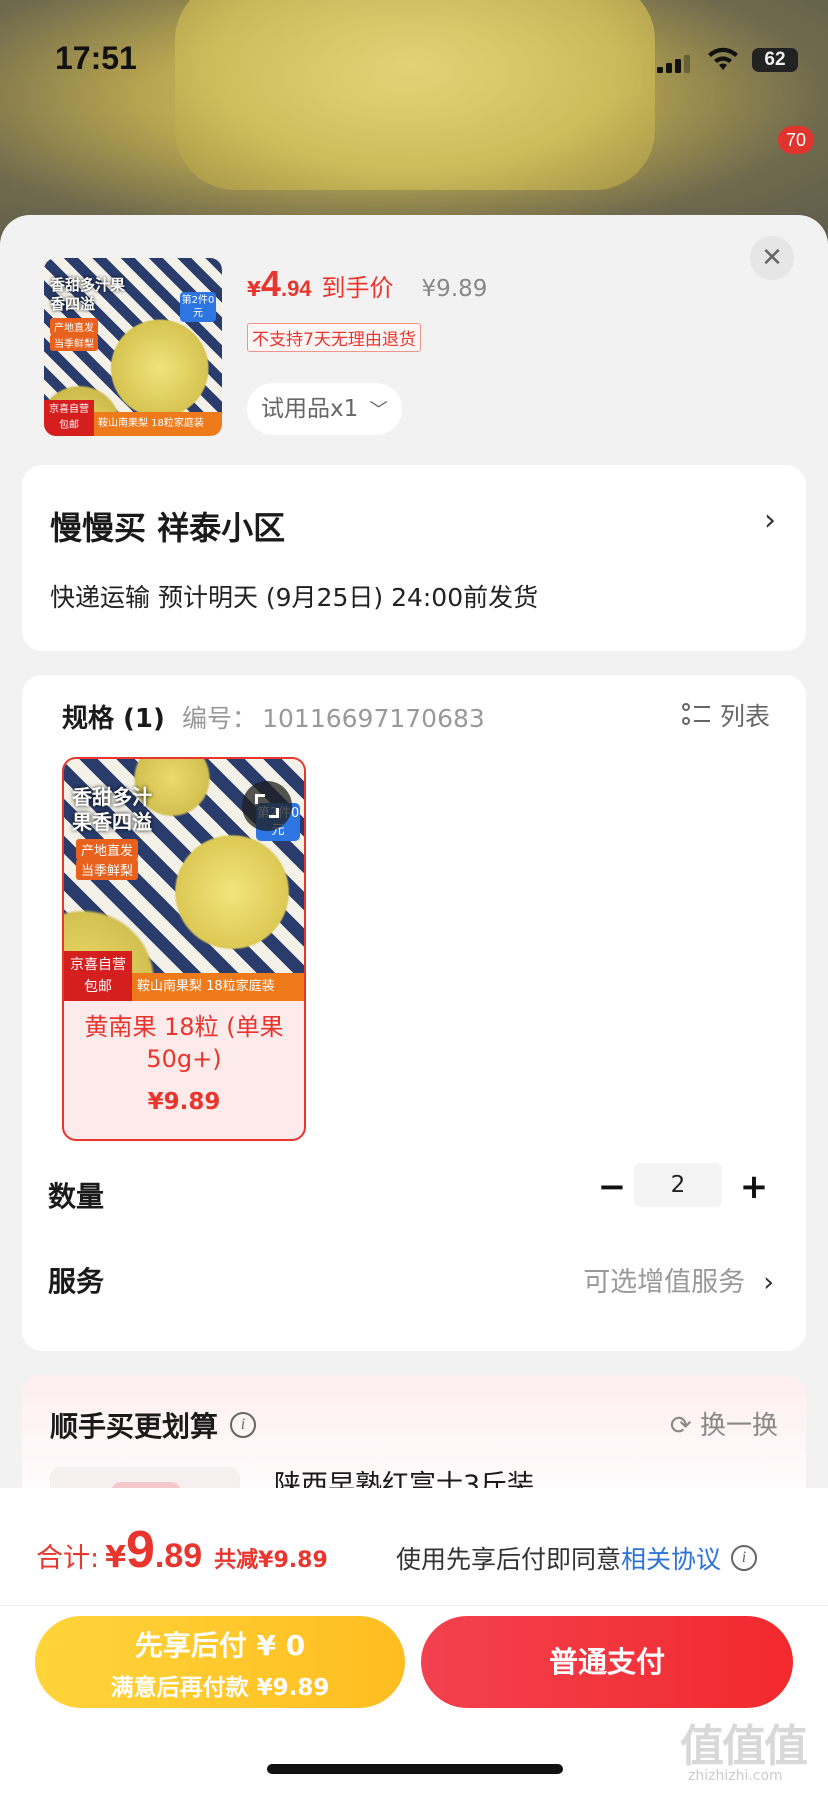 This screenshot has width=828, height=1793. Describe the element at coordinates (271, 1560) in the screenshot. I see `total-discount: 共减¥9.89` at that location.